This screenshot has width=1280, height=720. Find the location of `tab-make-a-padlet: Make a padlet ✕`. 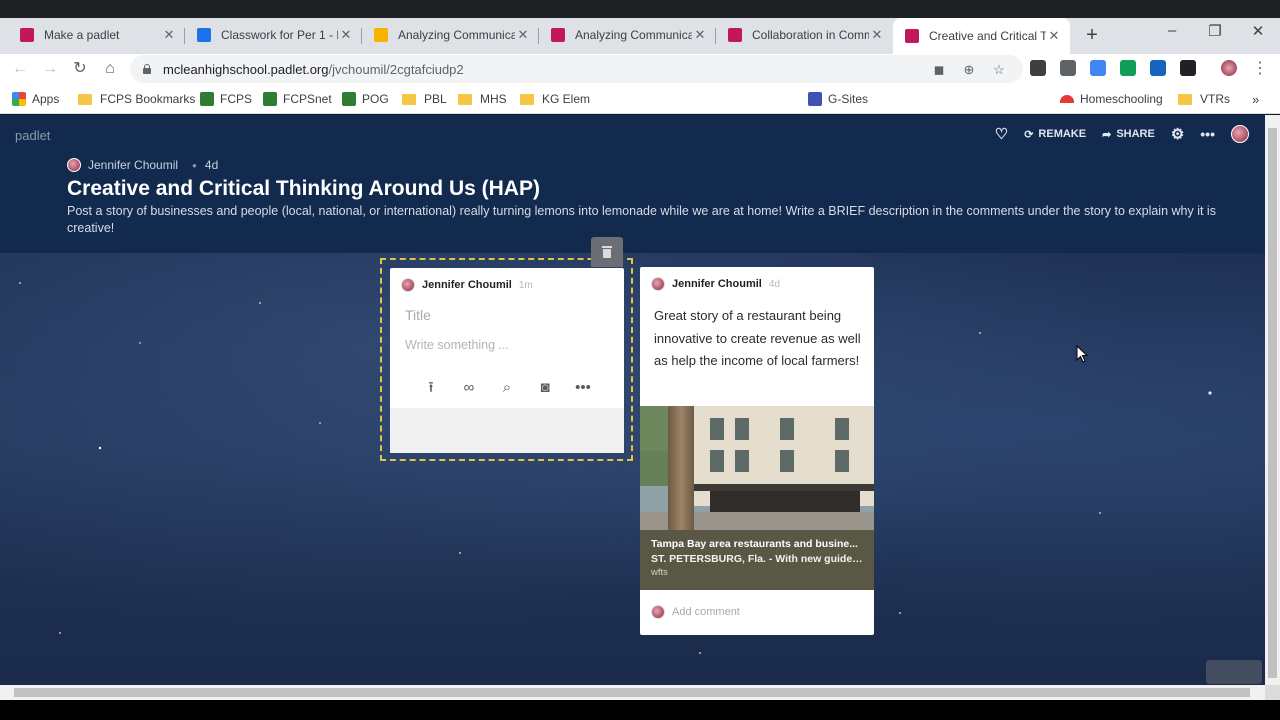

tab-make-a-padlet: Make a padlet ✕ is located at coordinates (96, 35).